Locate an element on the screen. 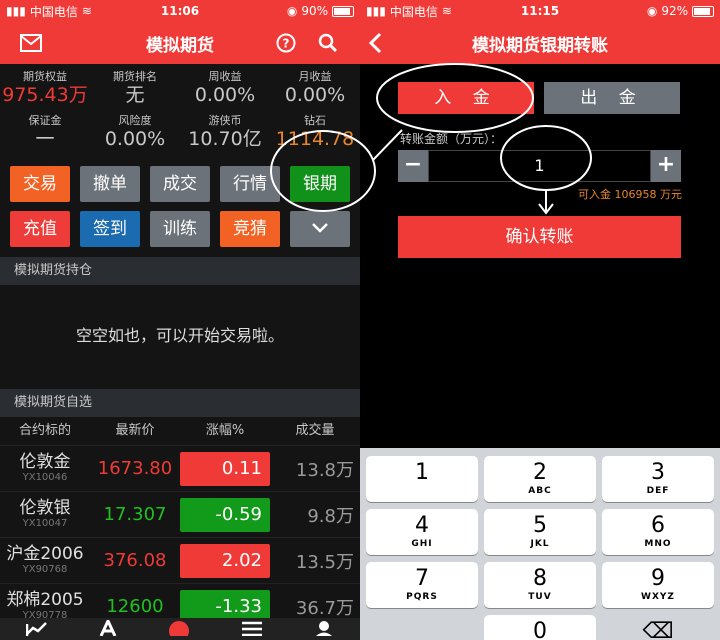 This screenshot has width=720, height=640. key-8: 8 TUV is located at coordinates (540, 585).